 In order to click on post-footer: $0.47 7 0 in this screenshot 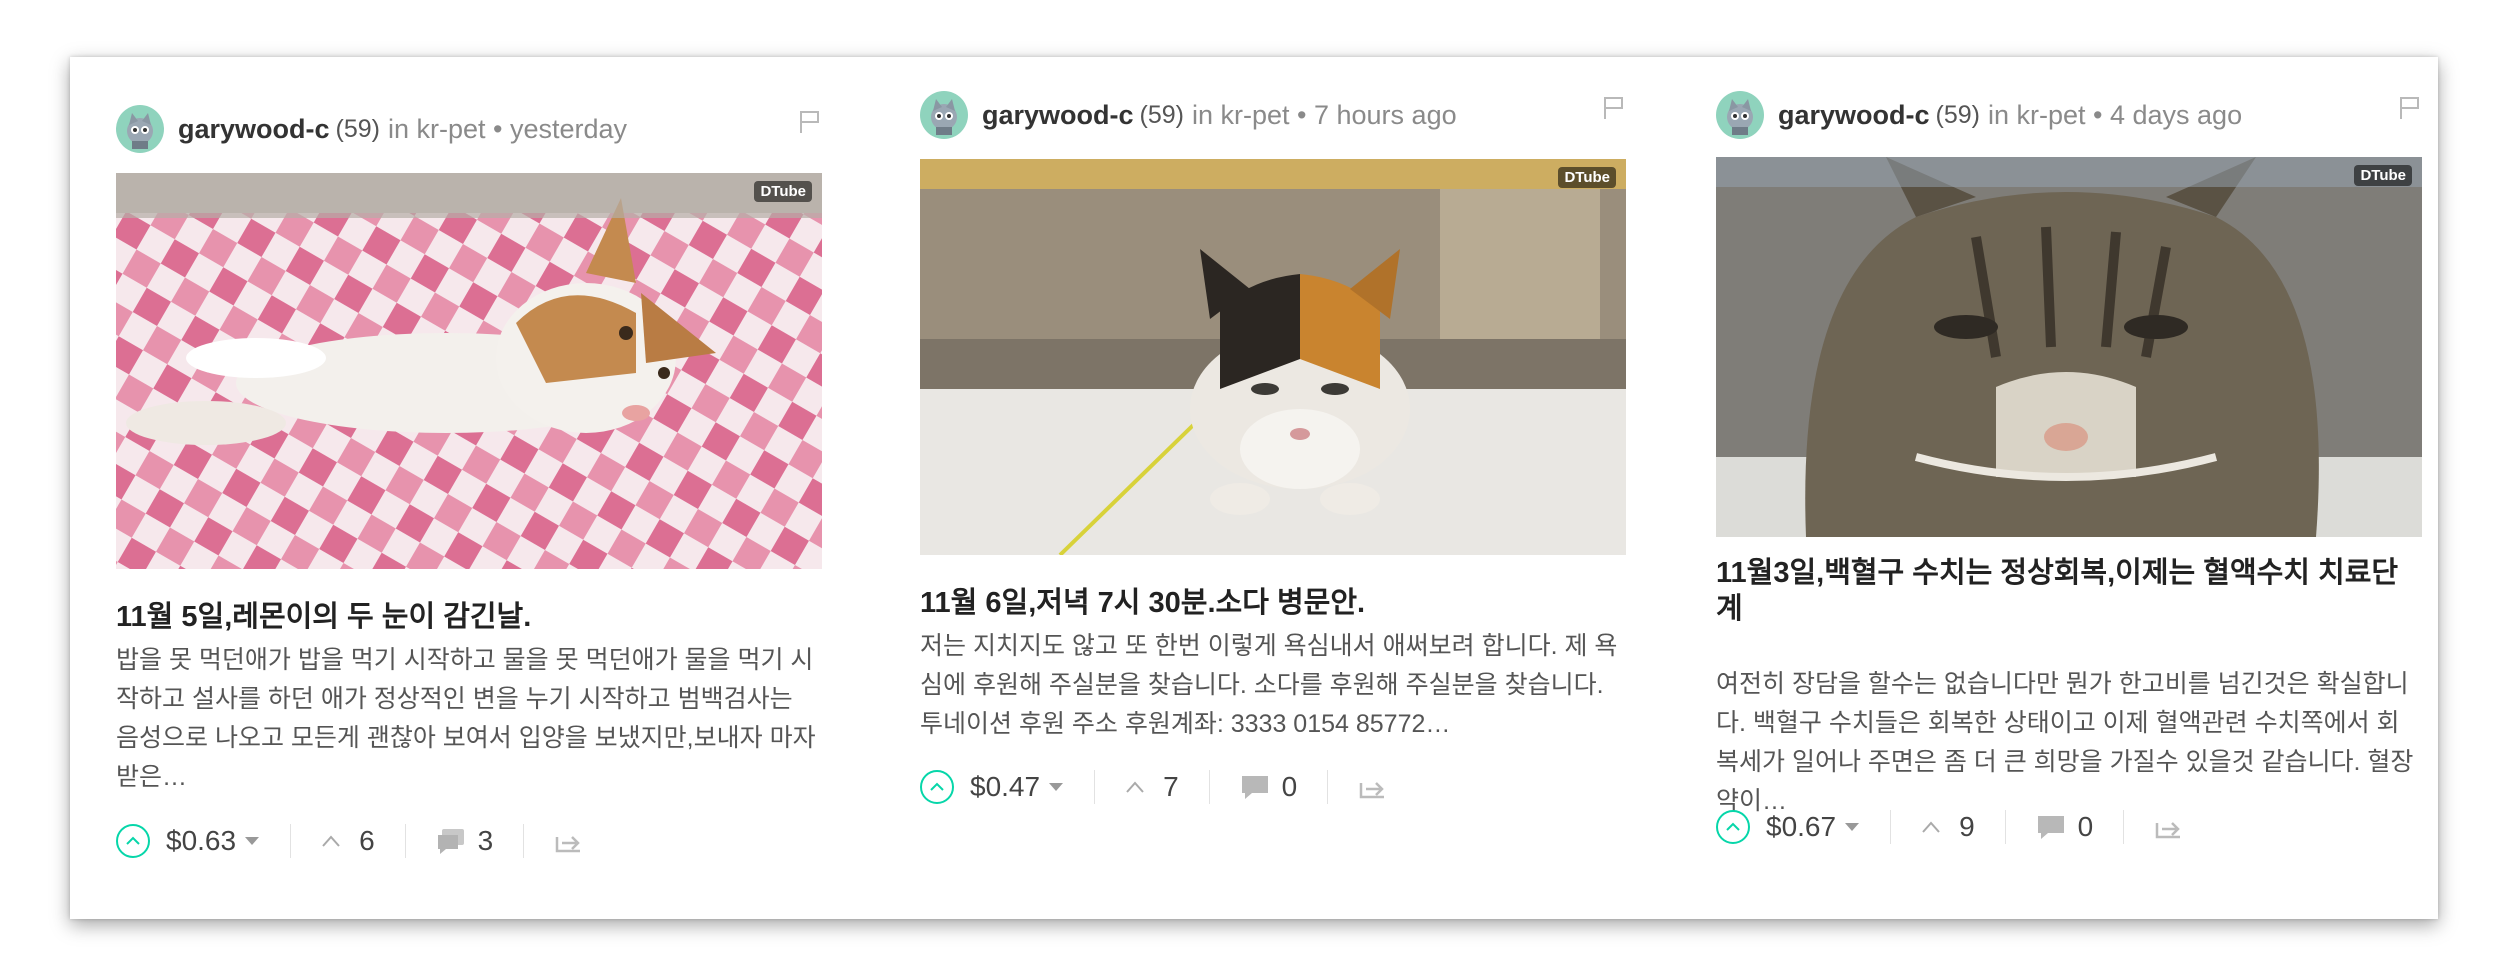, I will do `click(1273, 787)`.